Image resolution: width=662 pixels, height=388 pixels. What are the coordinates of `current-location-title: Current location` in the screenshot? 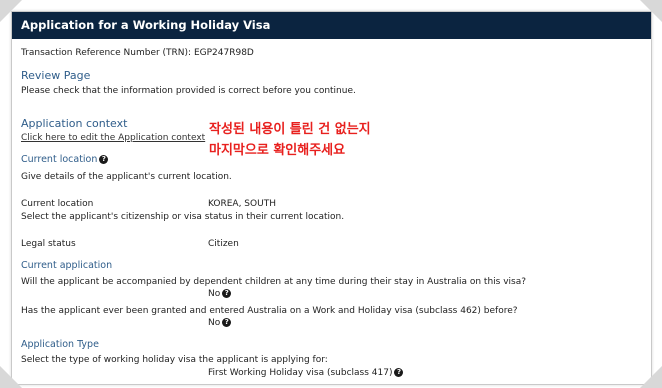 It's located at (59, 159).